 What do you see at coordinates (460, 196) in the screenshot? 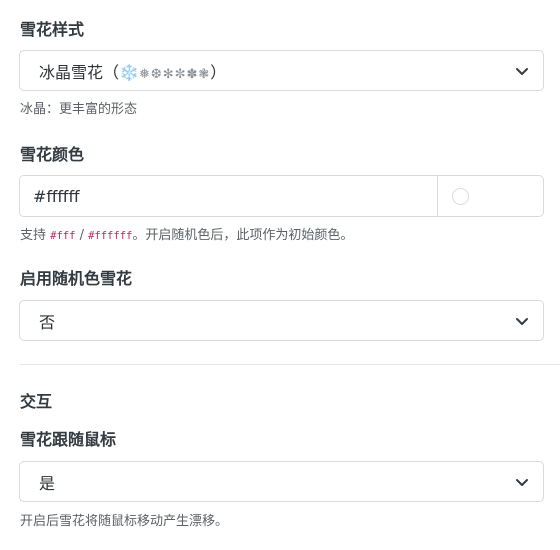
I see `color-swatch` at bounding box center [460, 196].